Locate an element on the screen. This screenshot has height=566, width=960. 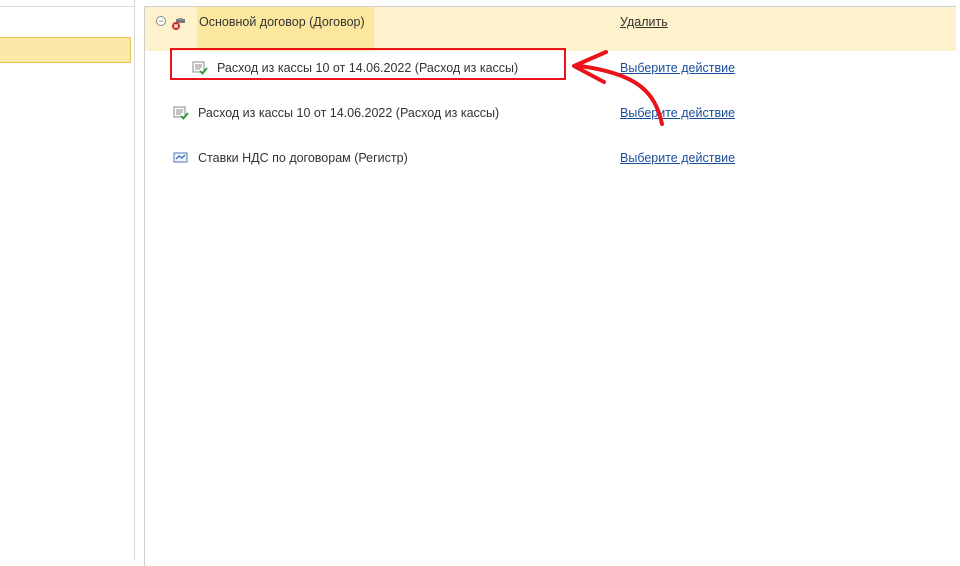
selected-cell is located at coordinates (285, 29).